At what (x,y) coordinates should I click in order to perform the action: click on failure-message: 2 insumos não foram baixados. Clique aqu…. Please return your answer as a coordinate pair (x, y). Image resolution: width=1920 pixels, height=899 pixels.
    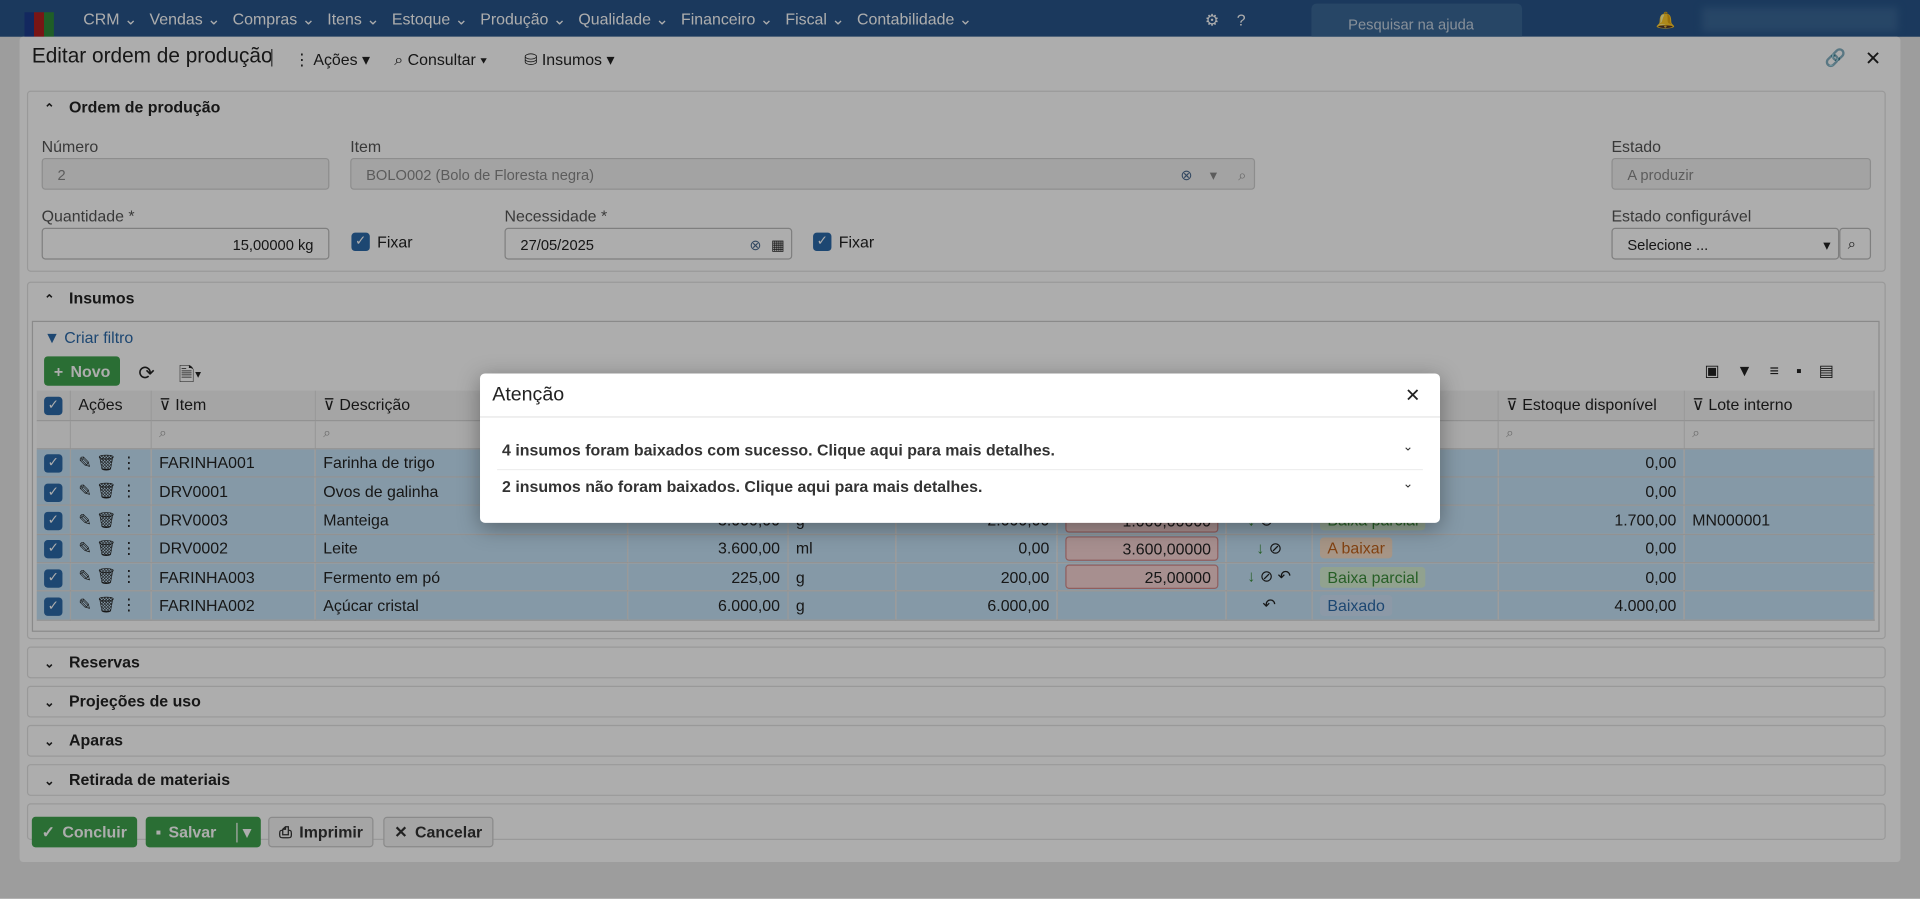
    Looking at the image, I should click on (962, 487).